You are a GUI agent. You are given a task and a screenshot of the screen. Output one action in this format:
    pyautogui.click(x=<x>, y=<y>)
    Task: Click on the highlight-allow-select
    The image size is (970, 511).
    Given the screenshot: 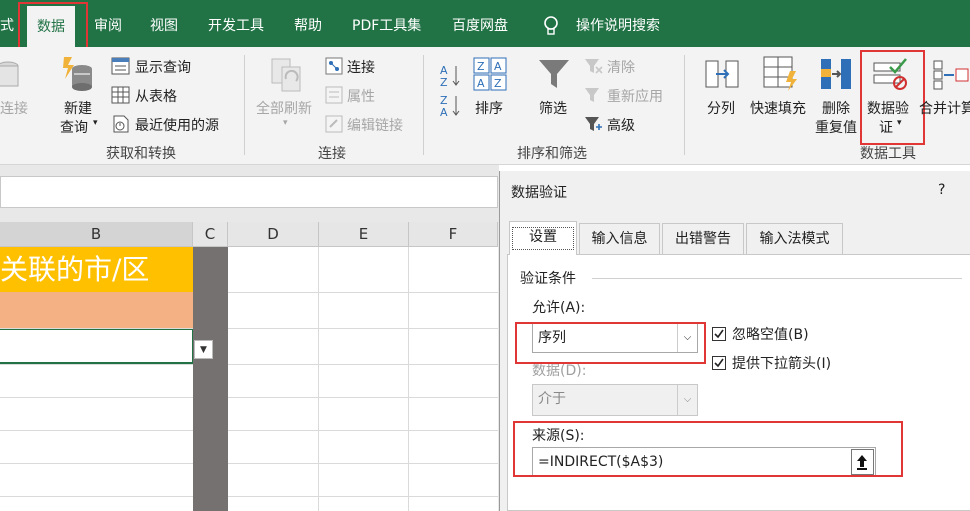 What is the action you would take?
    pyautogui.click(x=610, y=343)
    